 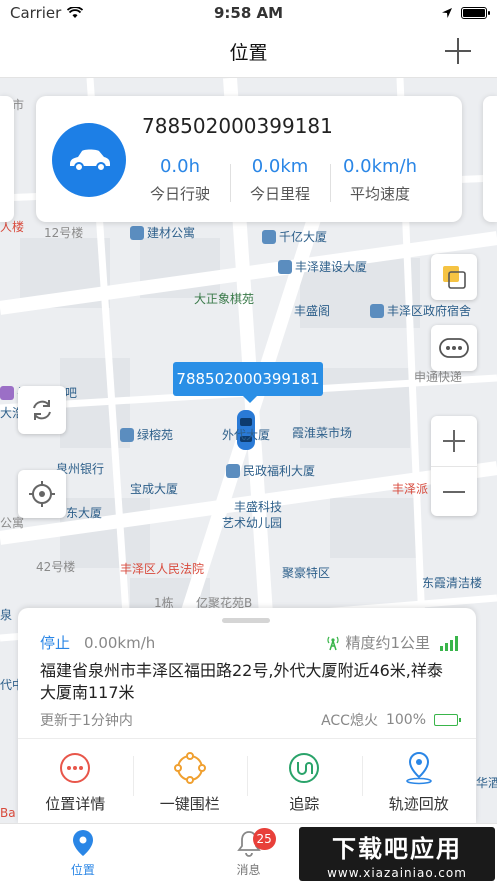 What do you see at coordinates (410, 489) in the screenshot?
I see `poi-label: 丰泽派` at bounding box center [410, 489].